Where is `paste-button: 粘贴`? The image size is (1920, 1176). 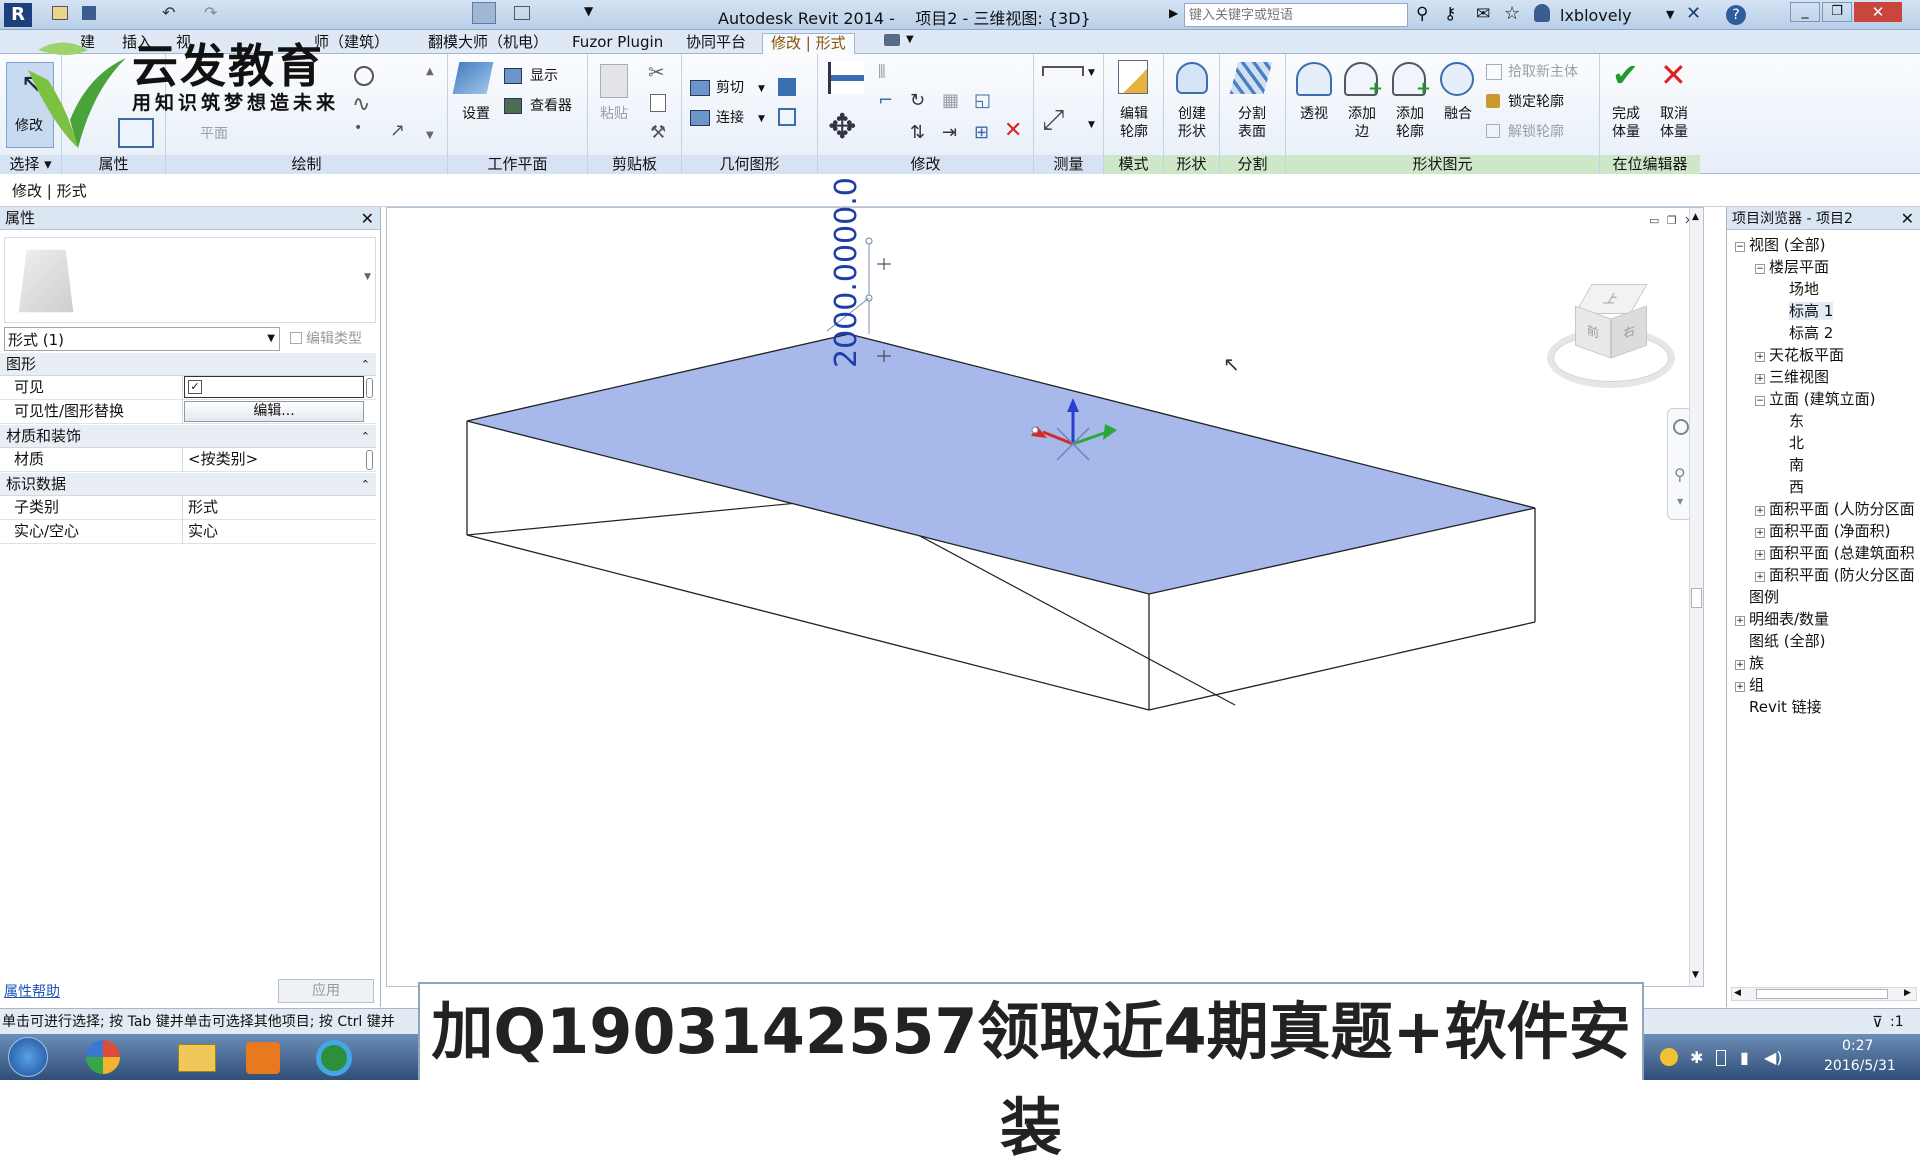
paste-button: 粘贴 is located at coordinates (614, 114).